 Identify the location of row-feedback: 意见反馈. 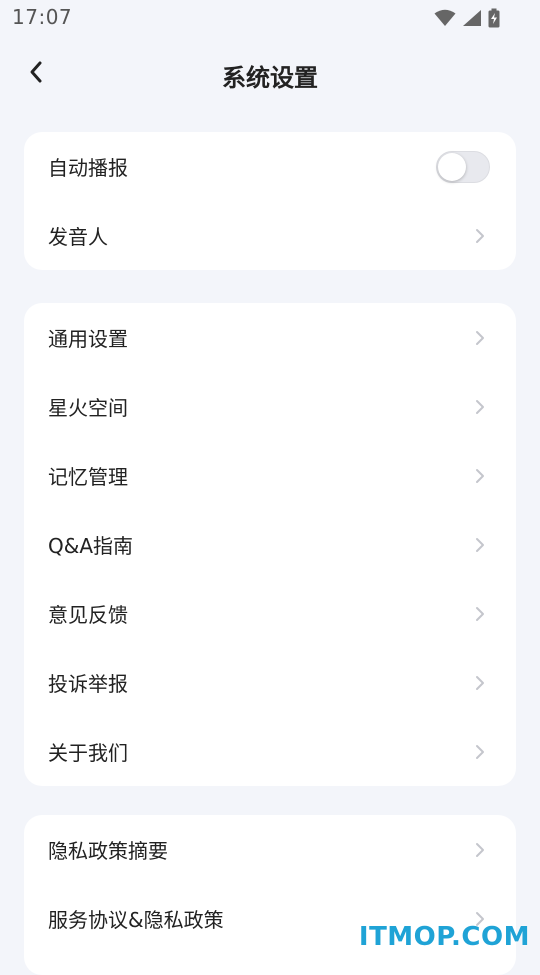
(270, 613).